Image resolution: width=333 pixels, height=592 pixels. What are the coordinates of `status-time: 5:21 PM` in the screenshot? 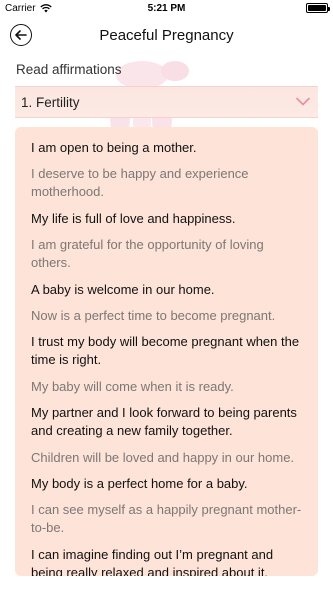 It's located at (166, 8).